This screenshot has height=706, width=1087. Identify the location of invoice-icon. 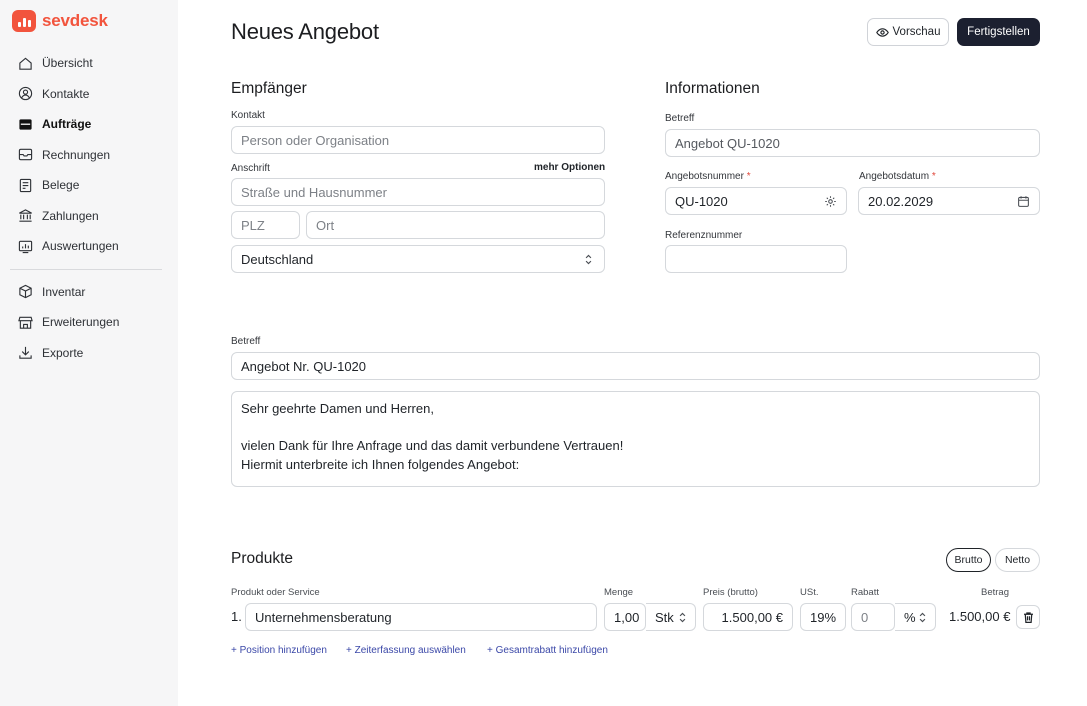
(25, 155).